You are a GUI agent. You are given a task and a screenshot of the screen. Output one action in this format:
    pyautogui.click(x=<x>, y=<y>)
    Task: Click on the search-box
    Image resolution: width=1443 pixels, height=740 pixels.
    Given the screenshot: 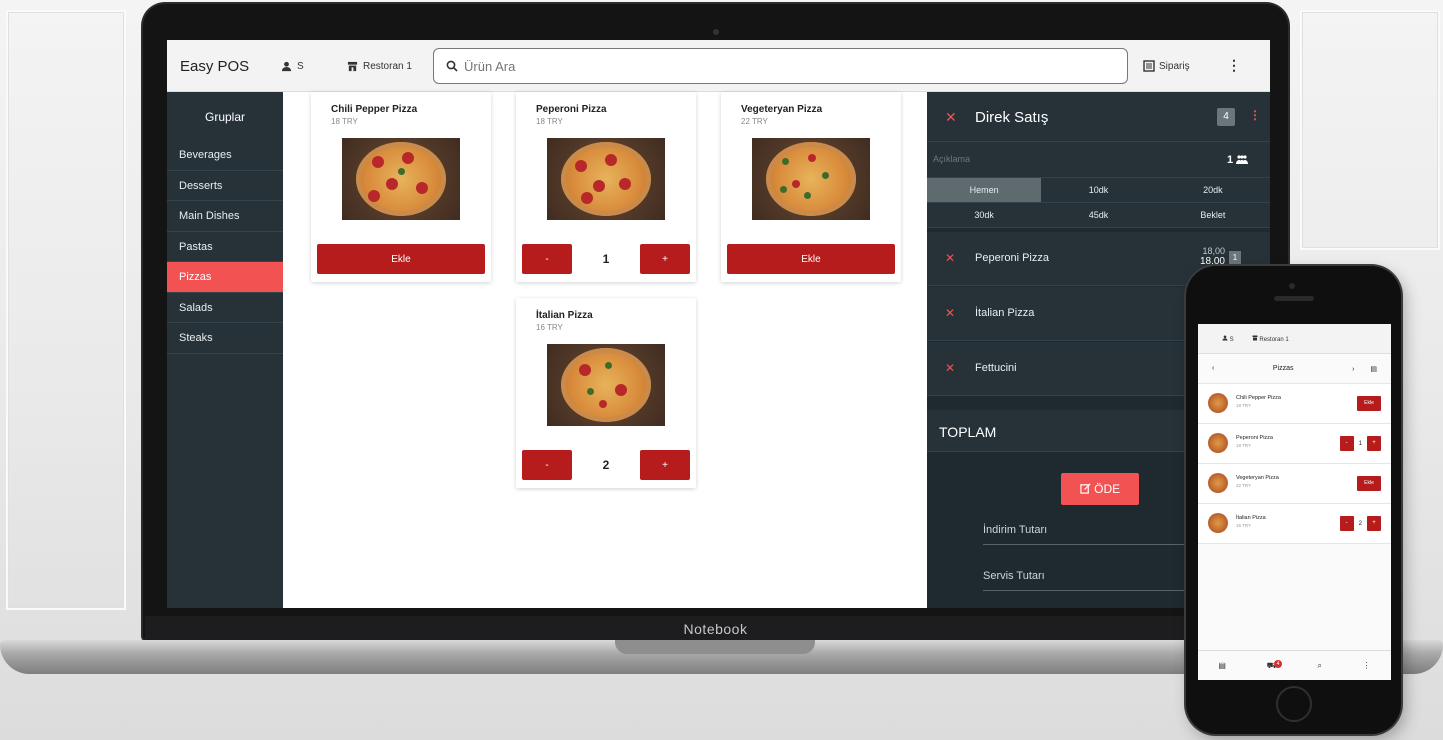 What is the action you would take?
    pyautogui.click(x=780, y=66)
    